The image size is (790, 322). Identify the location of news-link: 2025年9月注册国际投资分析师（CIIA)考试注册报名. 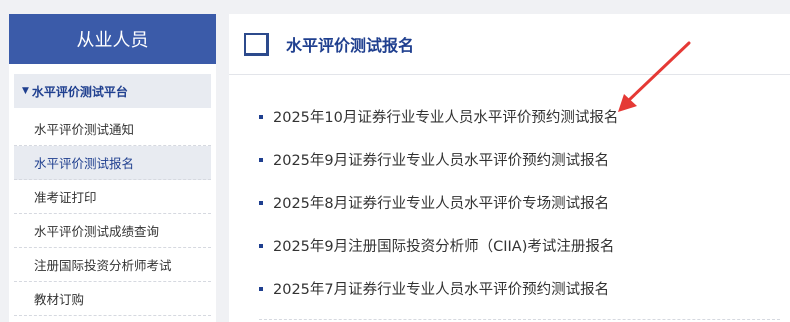
(443, 245).